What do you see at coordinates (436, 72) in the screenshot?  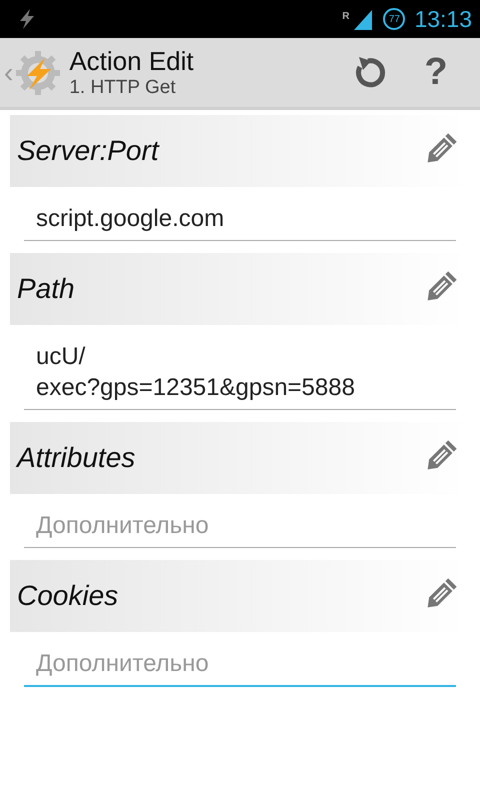 I see `help-button: ?` at bounding box center [436, 72].